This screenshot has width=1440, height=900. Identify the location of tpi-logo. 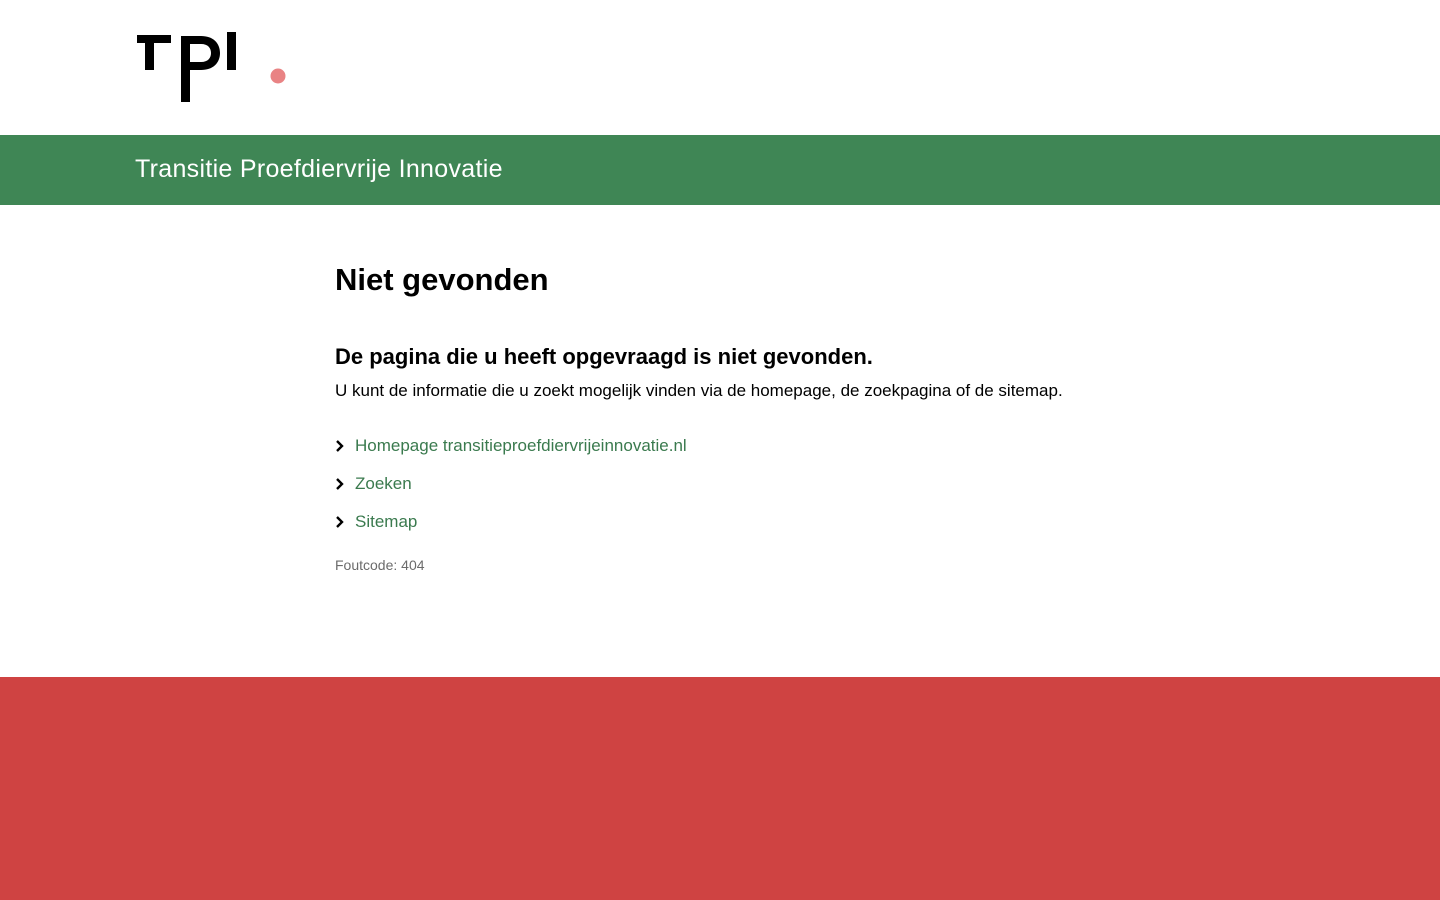
(211, 70).